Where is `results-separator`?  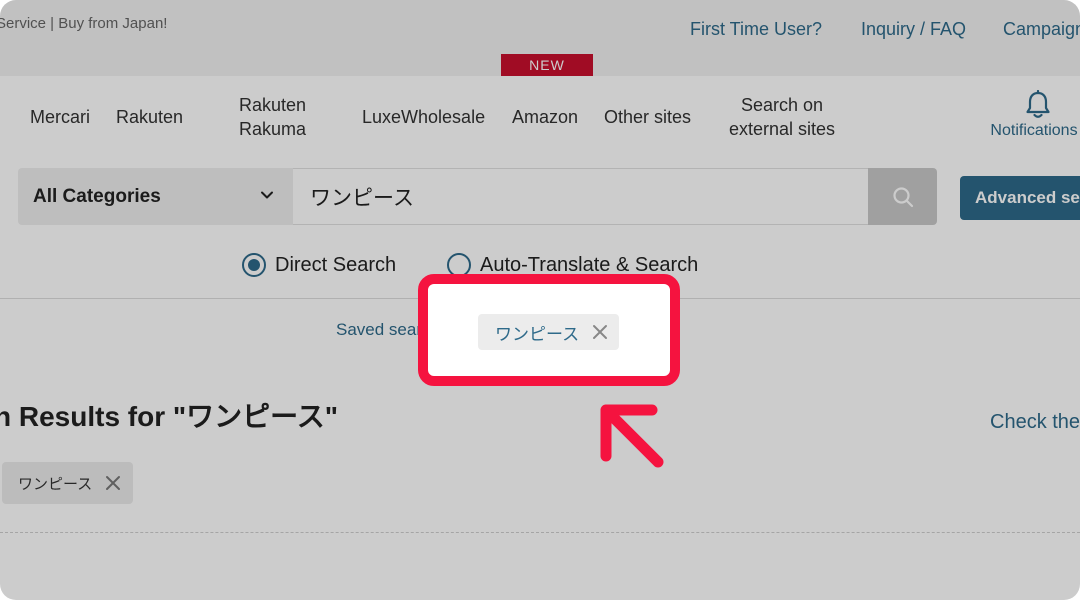 results-separator is located at coordinates (540, 532).